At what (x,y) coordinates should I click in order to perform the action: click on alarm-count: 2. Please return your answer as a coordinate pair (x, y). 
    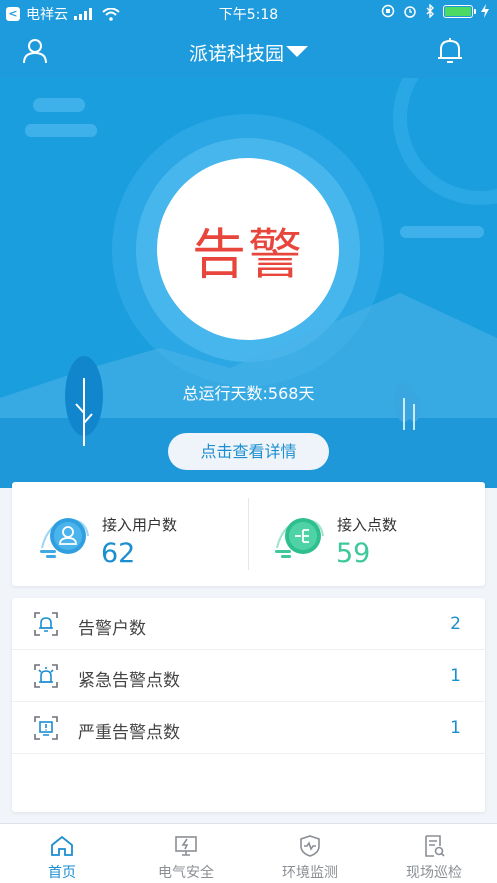
    Looking at the image, I should click on (455, 624).